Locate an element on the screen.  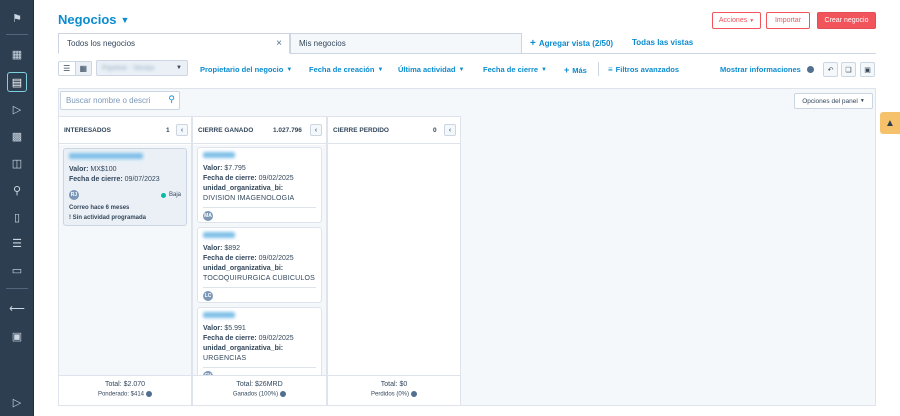
save-icon: ▣ is located at coordinates (867, 69).